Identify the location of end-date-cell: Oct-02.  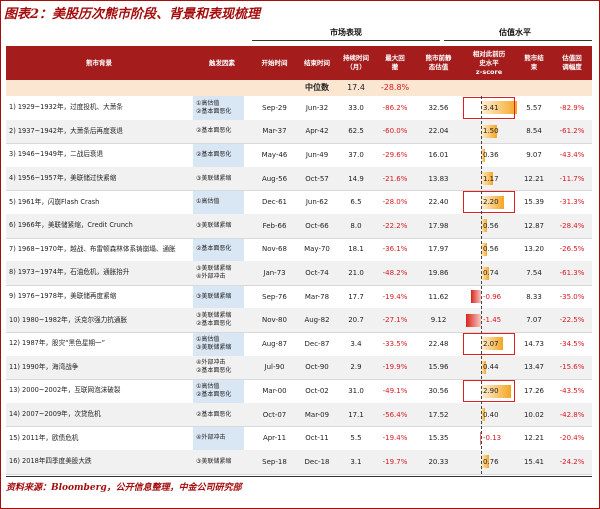
(317, 390).